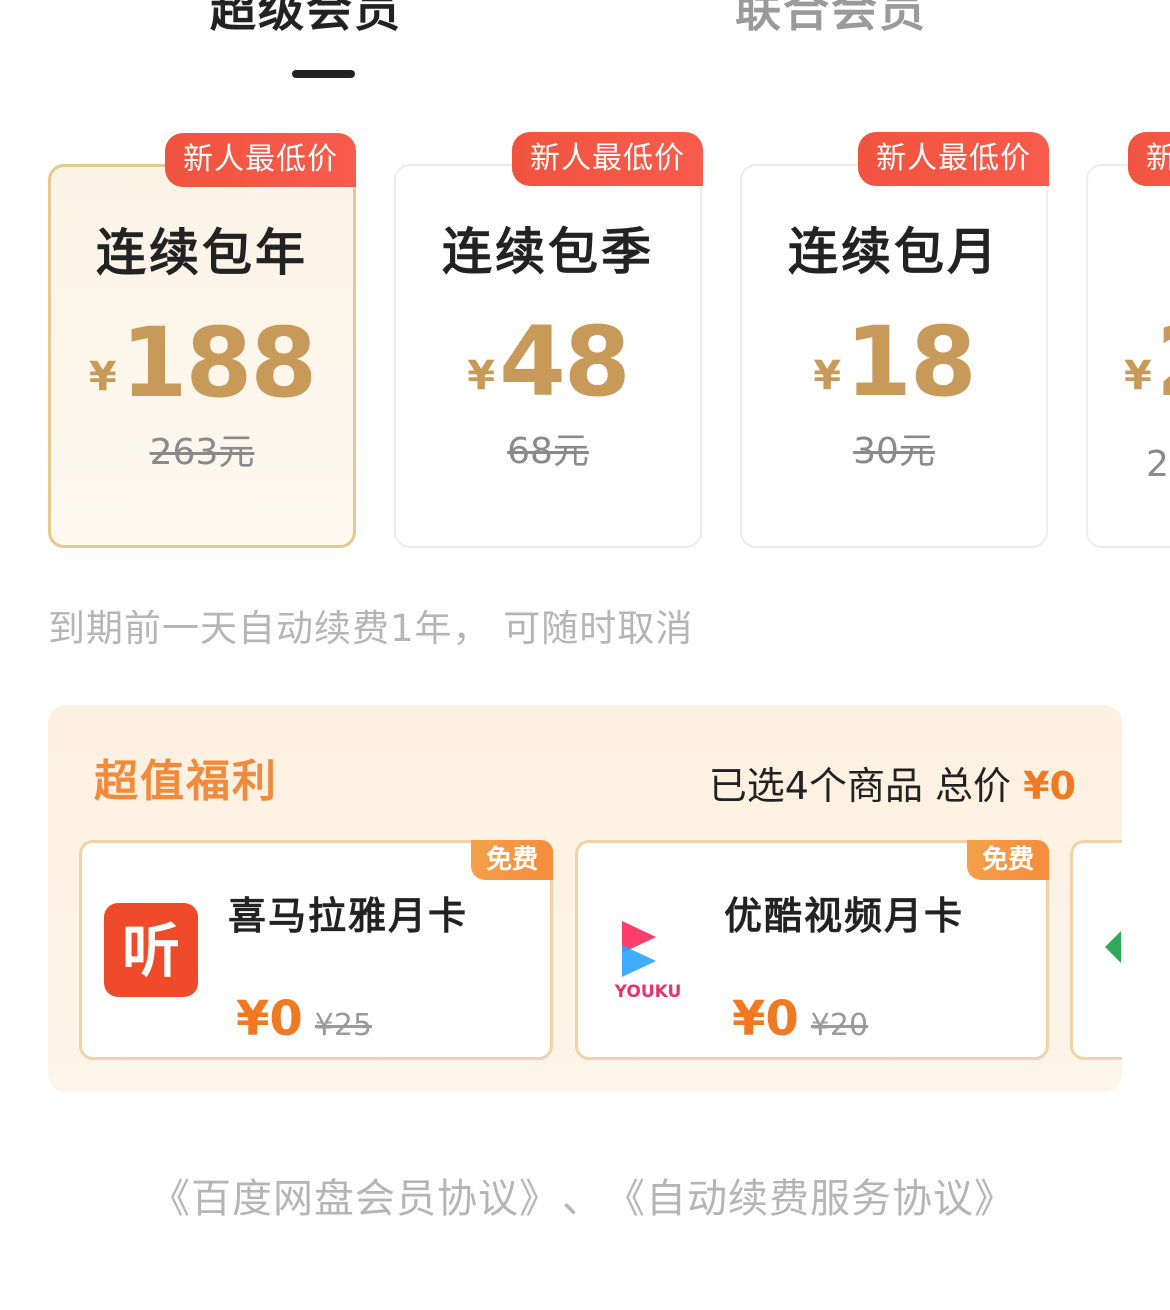 The image size is (1170, 1310). What do you see at coordinates (306, 20) in the screenshot?
I see `tab-super-vip: 超级会员` at bounding box center [306, 20].